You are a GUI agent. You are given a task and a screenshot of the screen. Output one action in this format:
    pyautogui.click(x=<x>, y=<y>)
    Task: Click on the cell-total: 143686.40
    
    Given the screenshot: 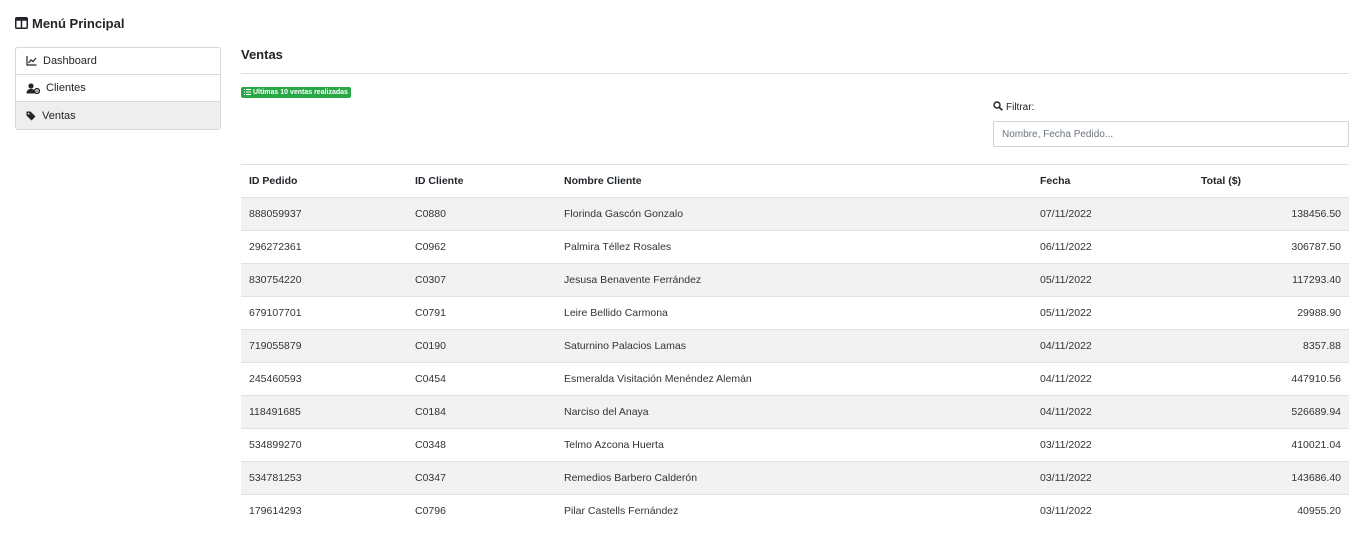 What is the action you would take?
    pyautogui.click(x=1271, y=478)
    